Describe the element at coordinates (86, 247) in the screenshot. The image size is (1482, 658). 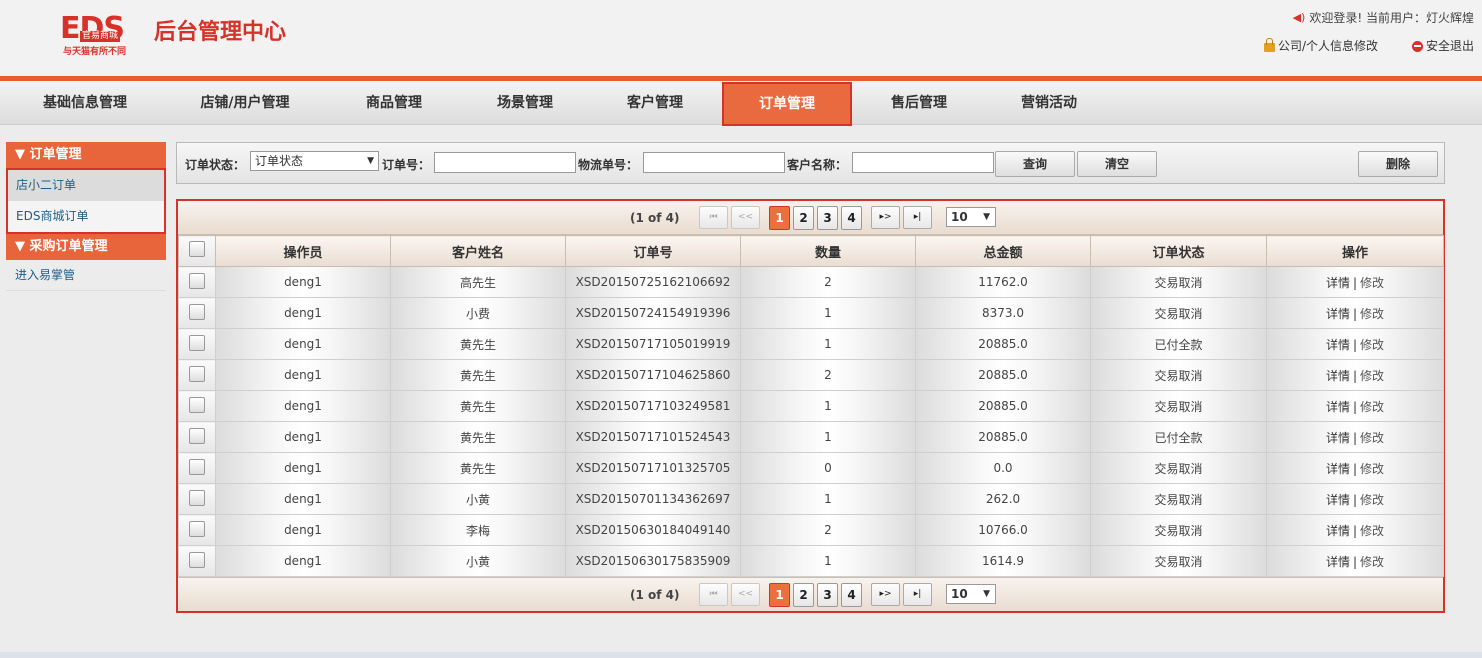
I see `sidebar-group-purchase: ▼ 采购订单管理` at that location.